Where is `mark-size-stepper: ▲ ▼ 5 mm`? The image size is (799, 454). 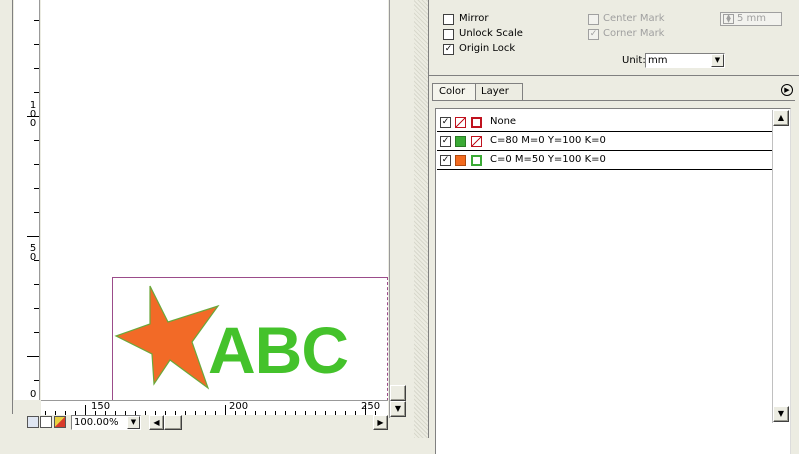 mark-size-stepper: ▲ ▼ 5 mm is located at coordinates (751, 19).